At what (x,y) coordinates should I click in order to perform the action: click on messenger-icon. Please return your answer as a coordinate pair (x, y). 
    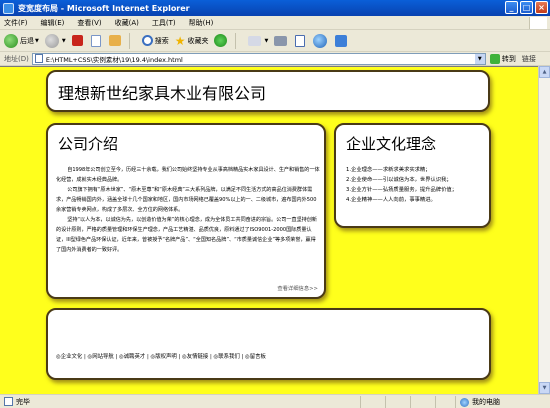
    Looking at the image, I should click on (341, 40).